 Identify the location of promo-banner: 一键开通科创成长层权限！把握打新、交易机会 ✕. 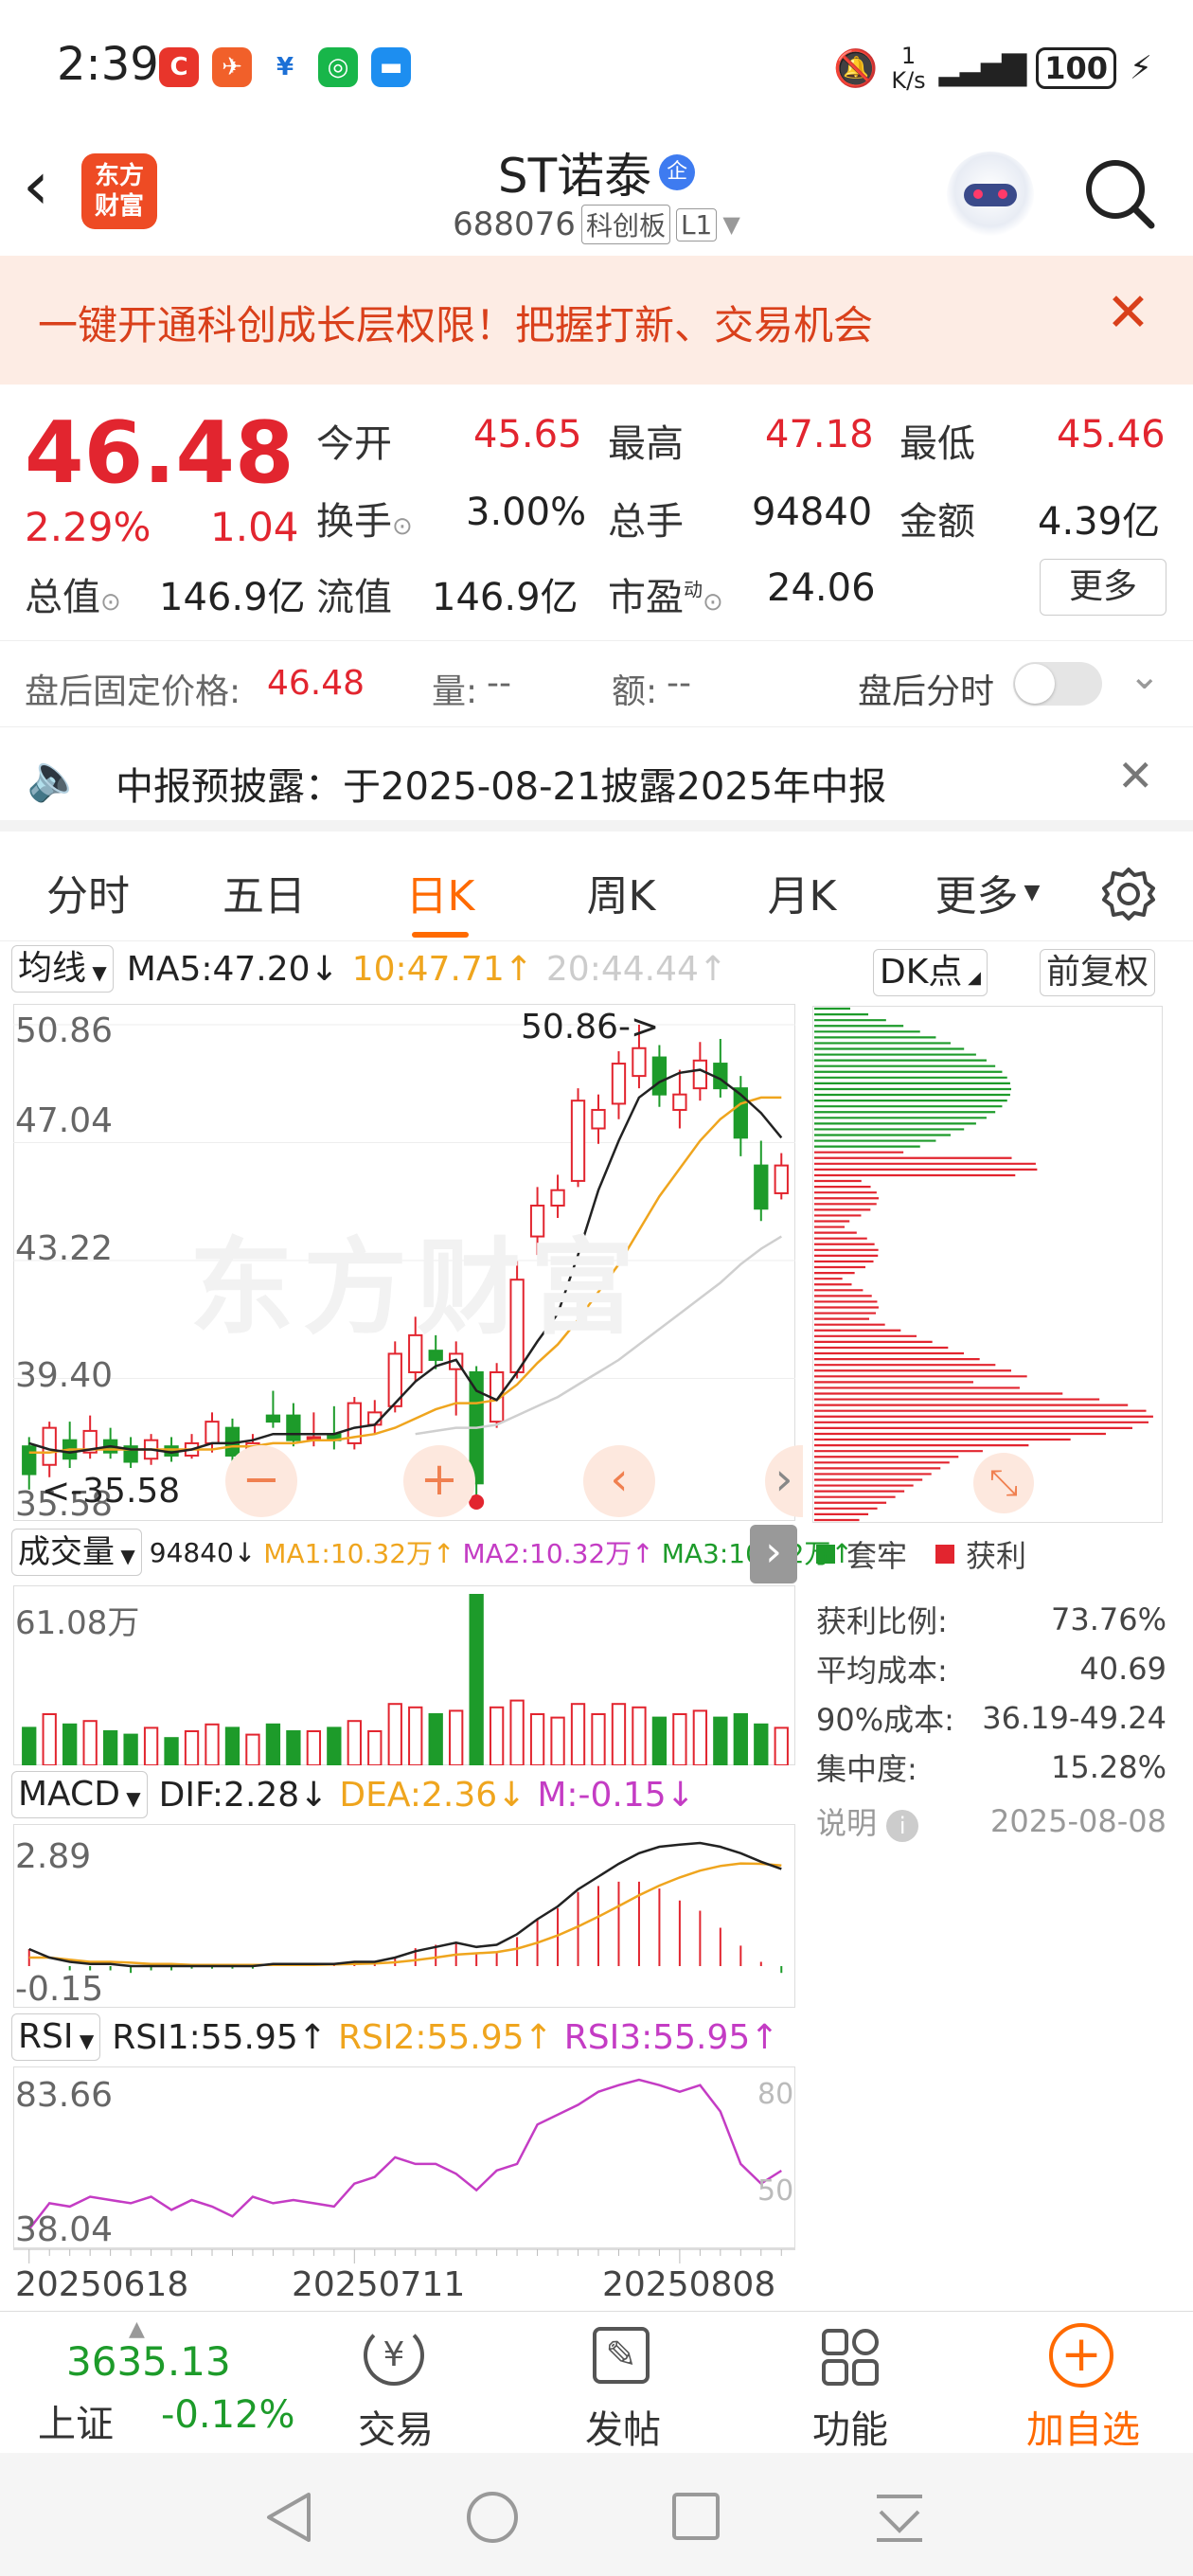
(596, 320).